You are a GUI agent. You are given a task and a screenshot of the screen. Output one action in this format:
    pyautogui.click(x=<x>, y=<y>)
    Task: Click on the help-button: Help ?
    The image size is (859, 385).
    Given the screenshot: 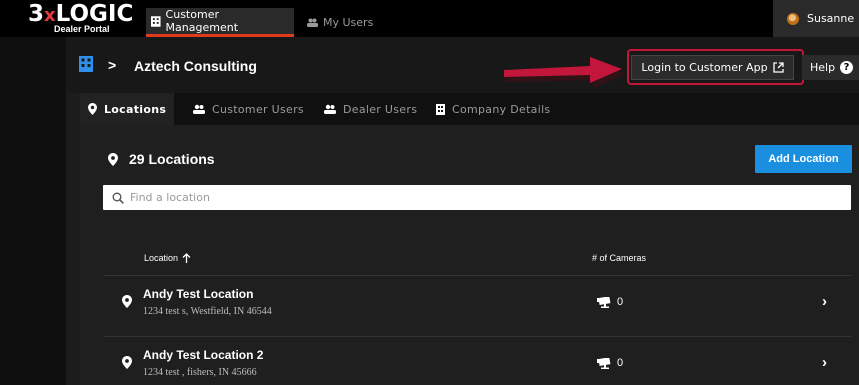 What is the action you would take?
    pyautogui.click(x=830, y=67)
    